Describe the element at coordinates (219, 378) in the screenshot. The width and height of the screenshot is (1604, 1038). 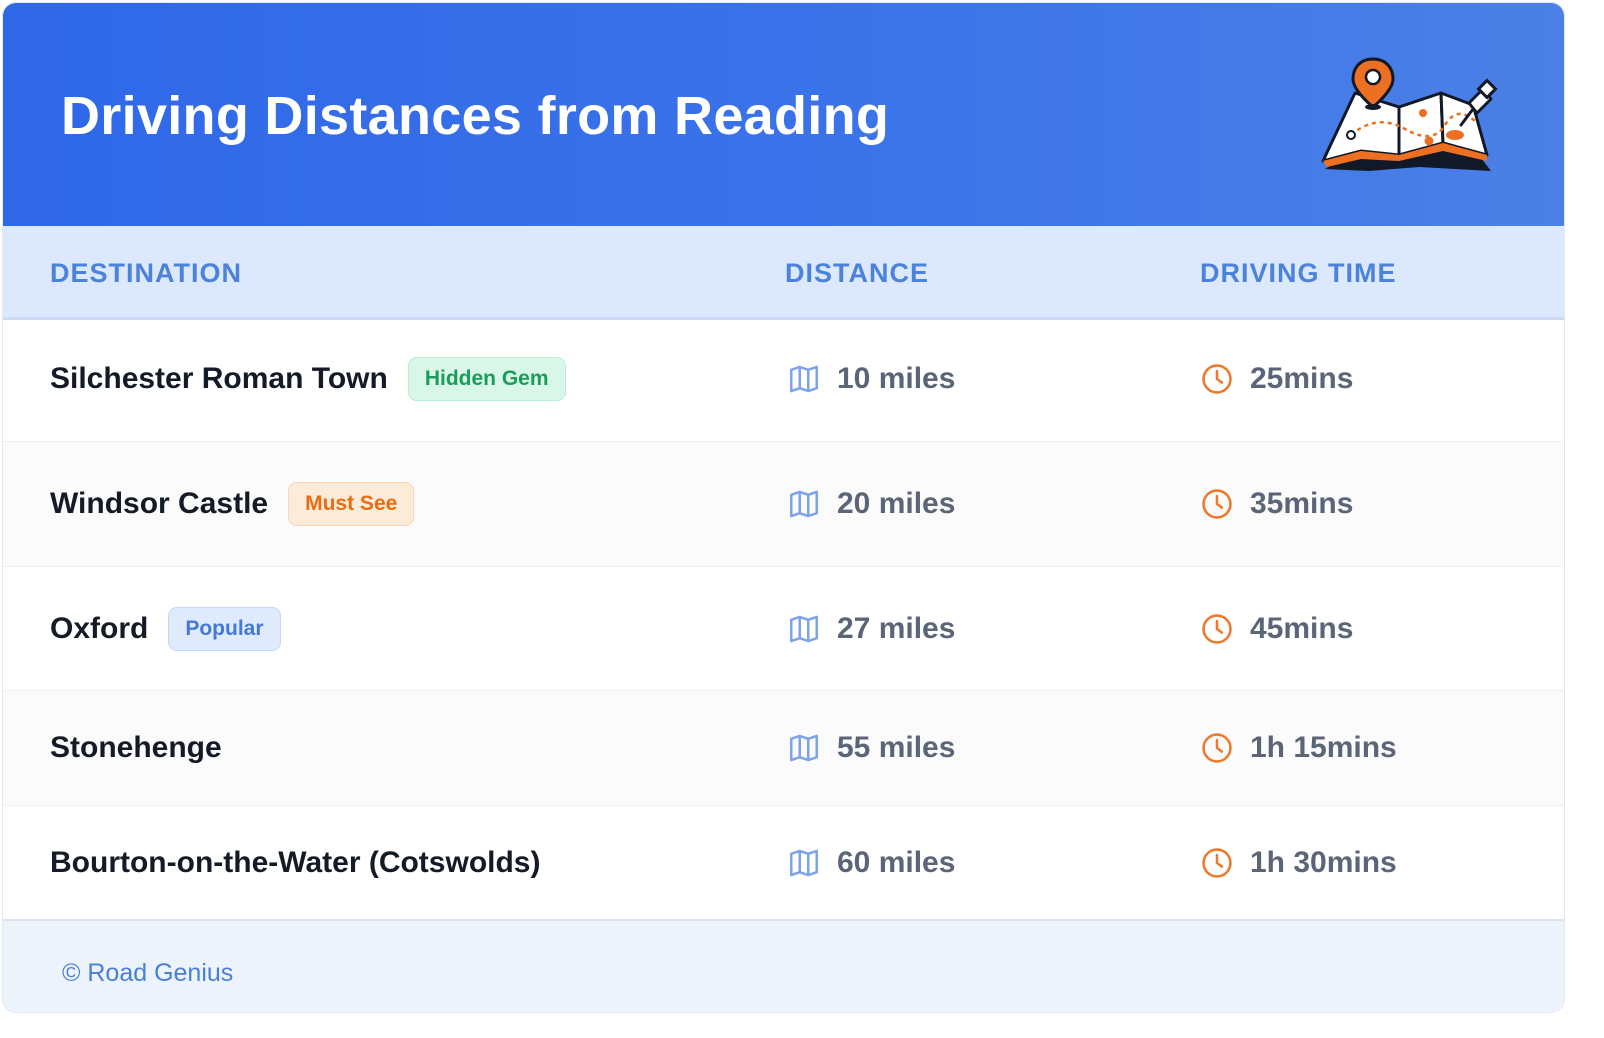
I see `destination-name: Silchester Roman Town` at that location.